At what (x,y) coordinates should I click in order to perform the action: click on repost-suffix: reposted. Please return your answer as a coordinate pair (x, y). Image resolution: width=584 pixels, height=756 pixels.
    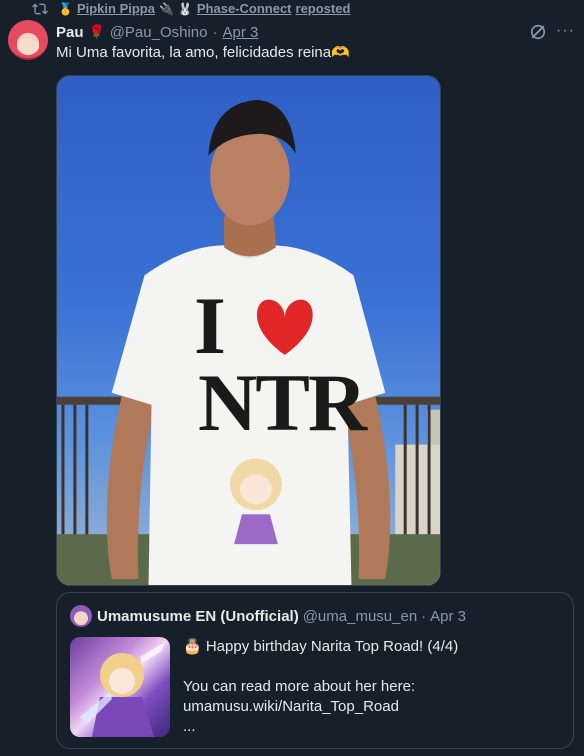
    Looking at the image, I should click on (323, 8).